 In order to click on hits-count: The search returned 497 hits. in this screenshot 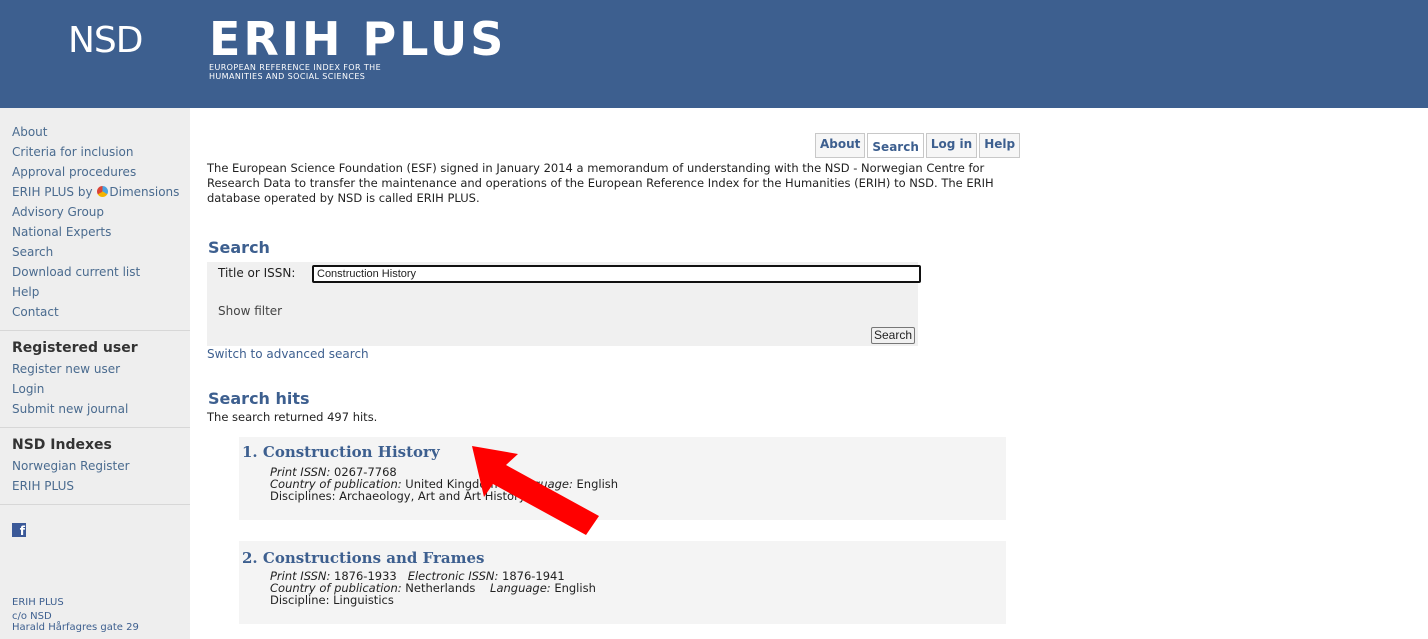, I will do `click(292, 417)`.